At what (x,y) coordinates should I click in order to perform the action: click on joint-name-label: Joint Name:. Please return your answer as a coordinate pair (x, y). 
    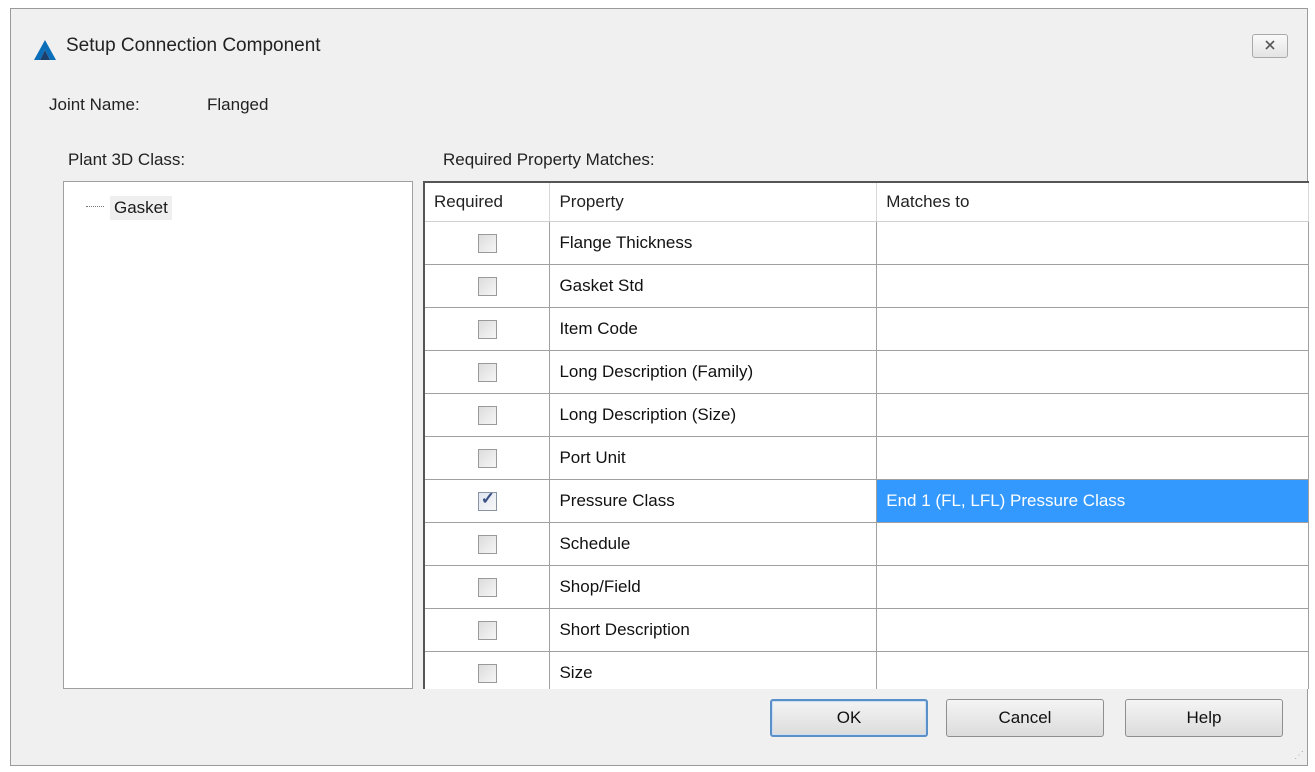
    Looking at the image, I should click on (94, 104).